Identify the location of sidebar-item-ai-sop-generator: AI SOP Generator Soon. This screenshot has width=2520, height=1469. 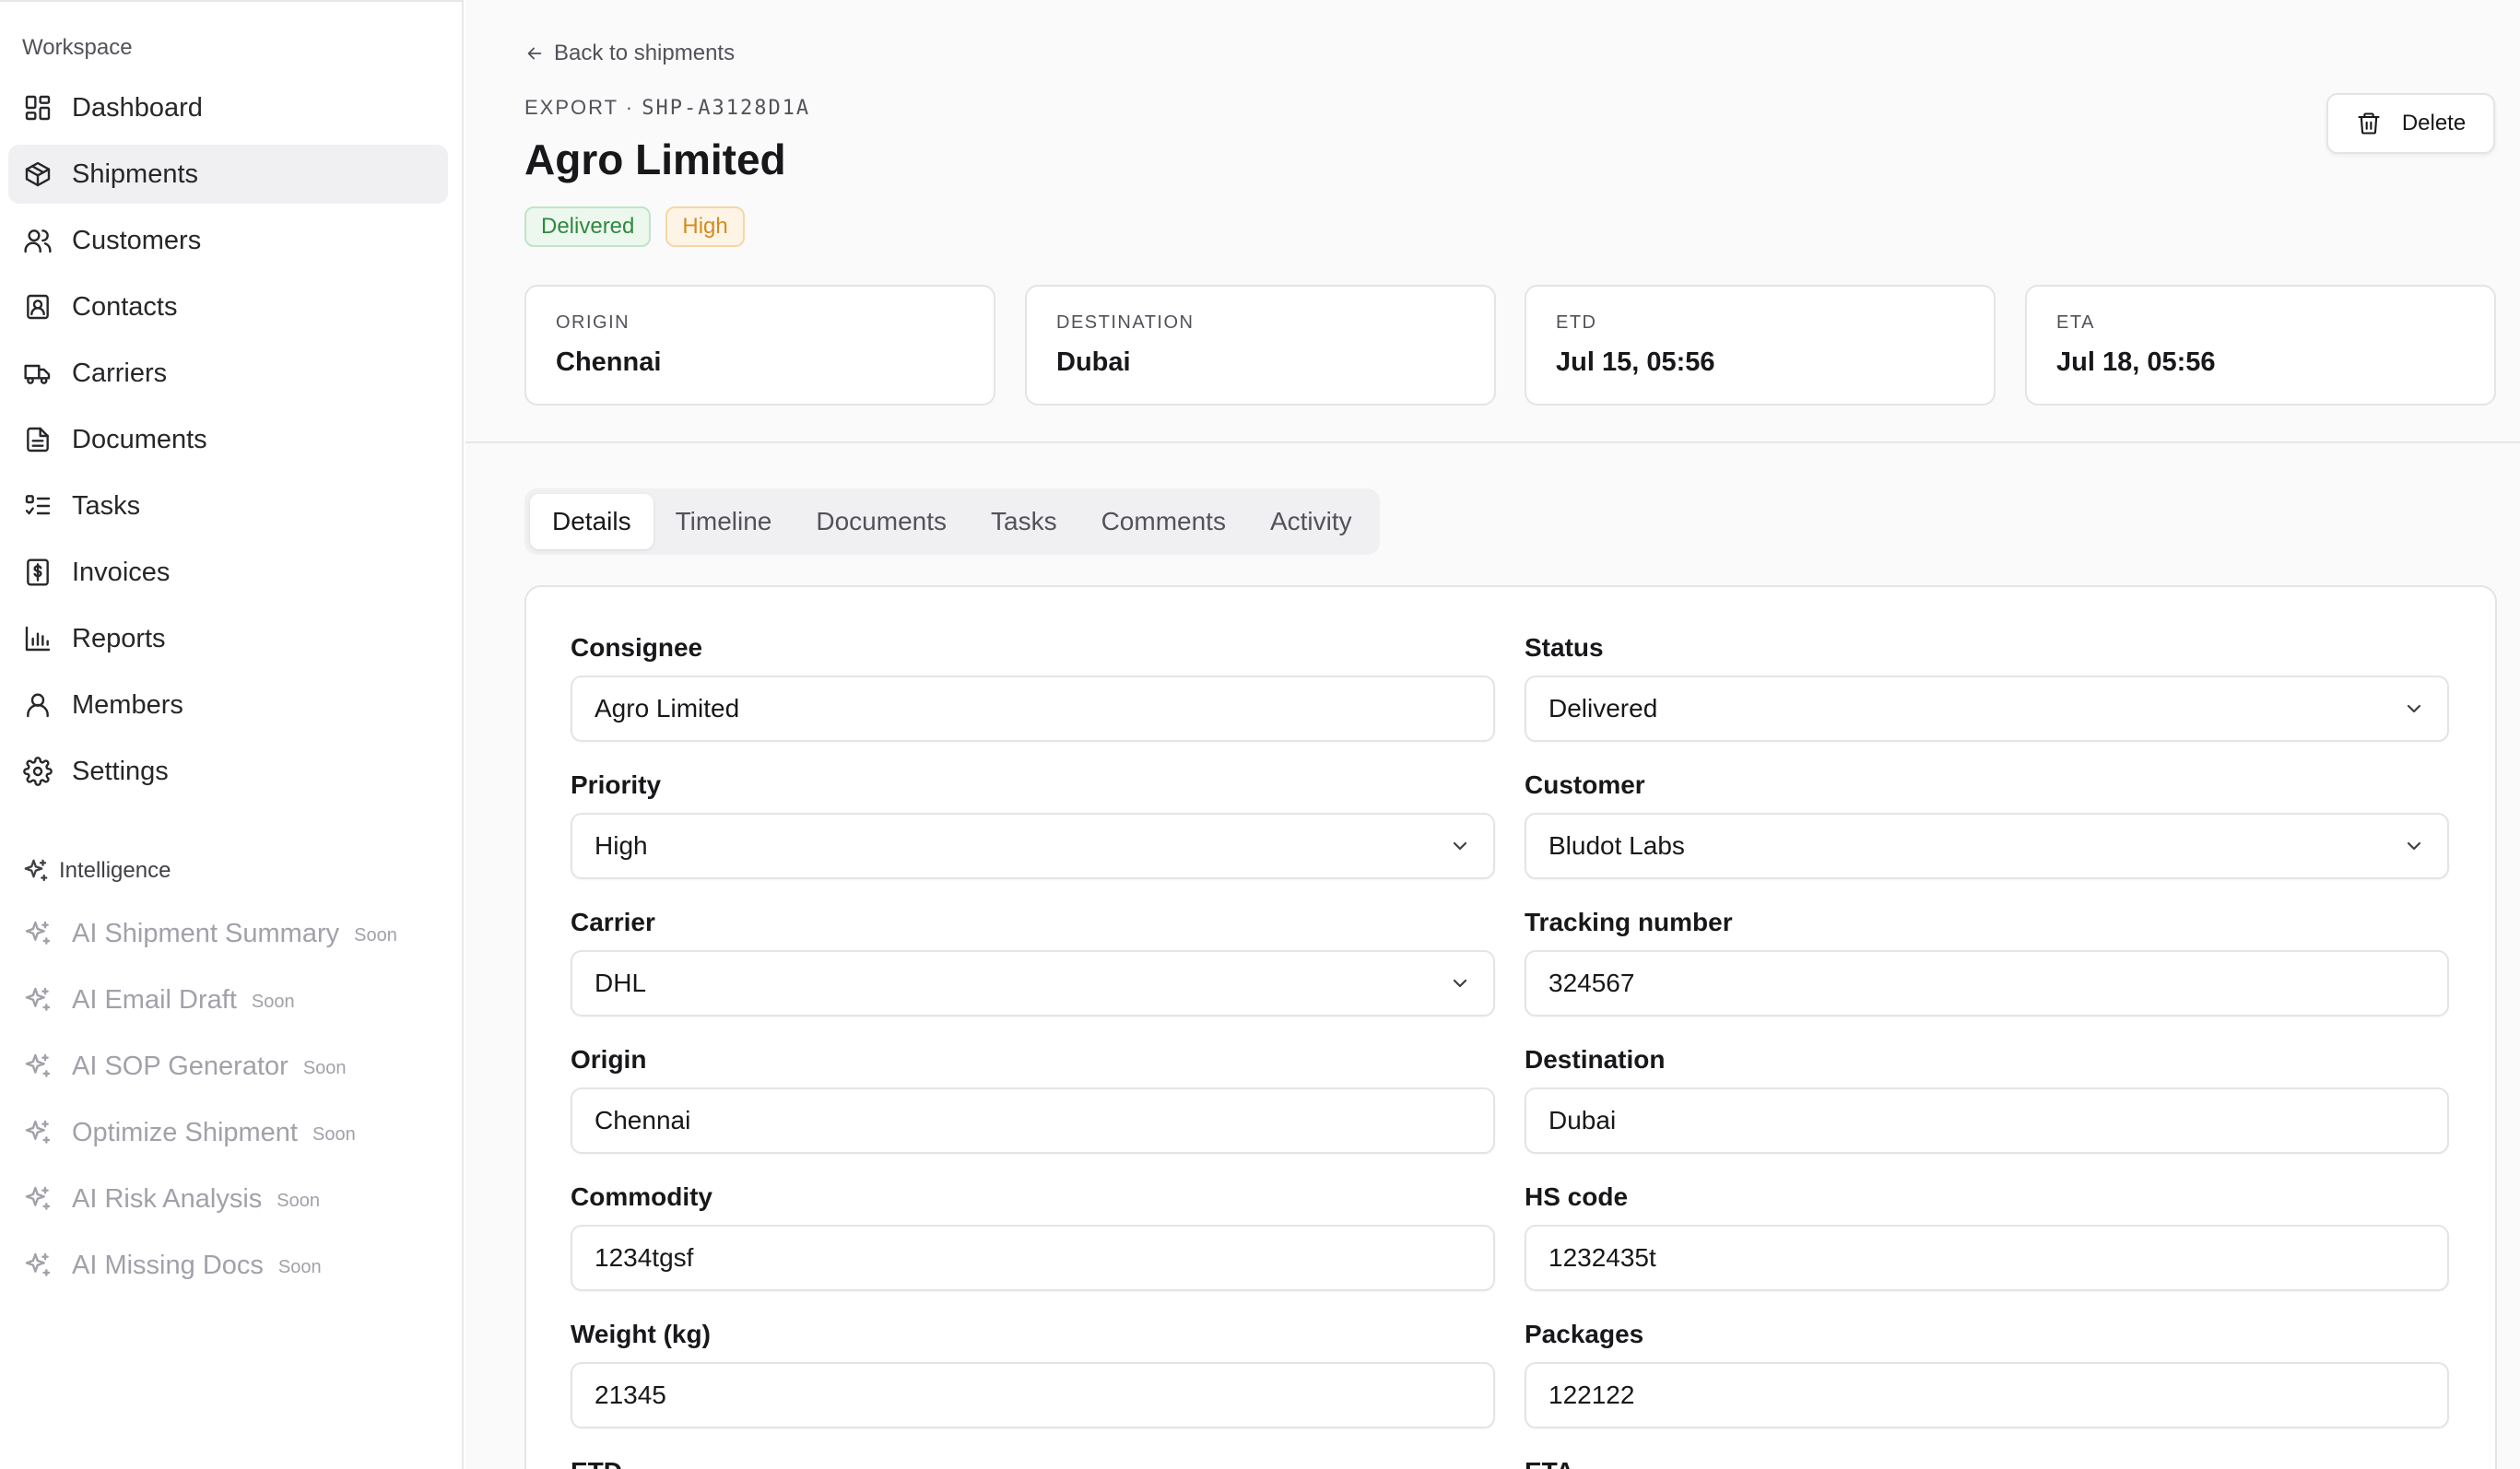
(228, 1066).